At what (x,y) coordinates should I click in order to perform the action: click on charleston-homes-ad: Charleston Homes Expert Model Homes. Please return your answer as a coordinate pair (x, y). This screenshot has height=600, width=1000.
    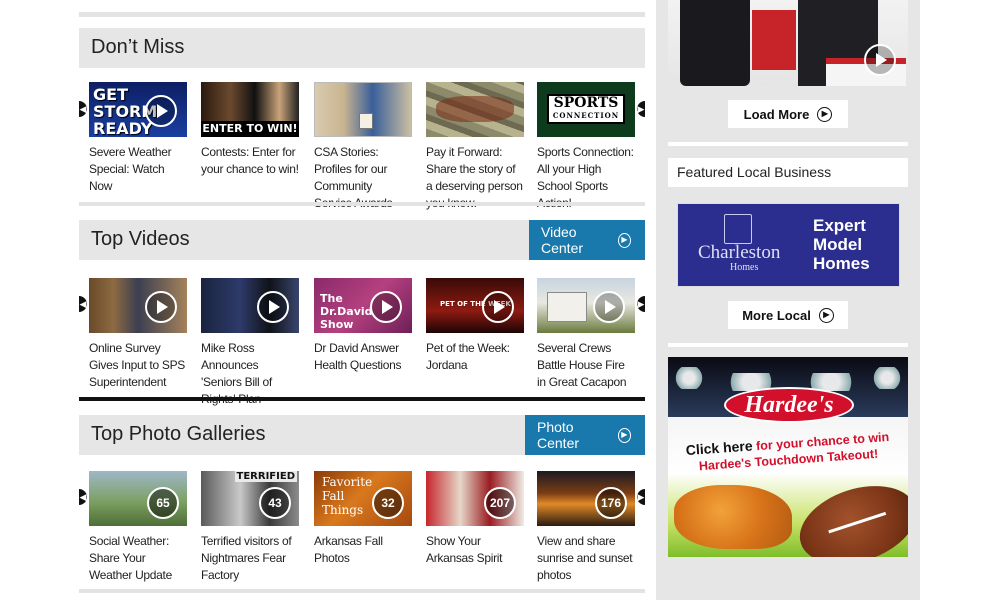
    Looking at the image, I should click on (788, 245).